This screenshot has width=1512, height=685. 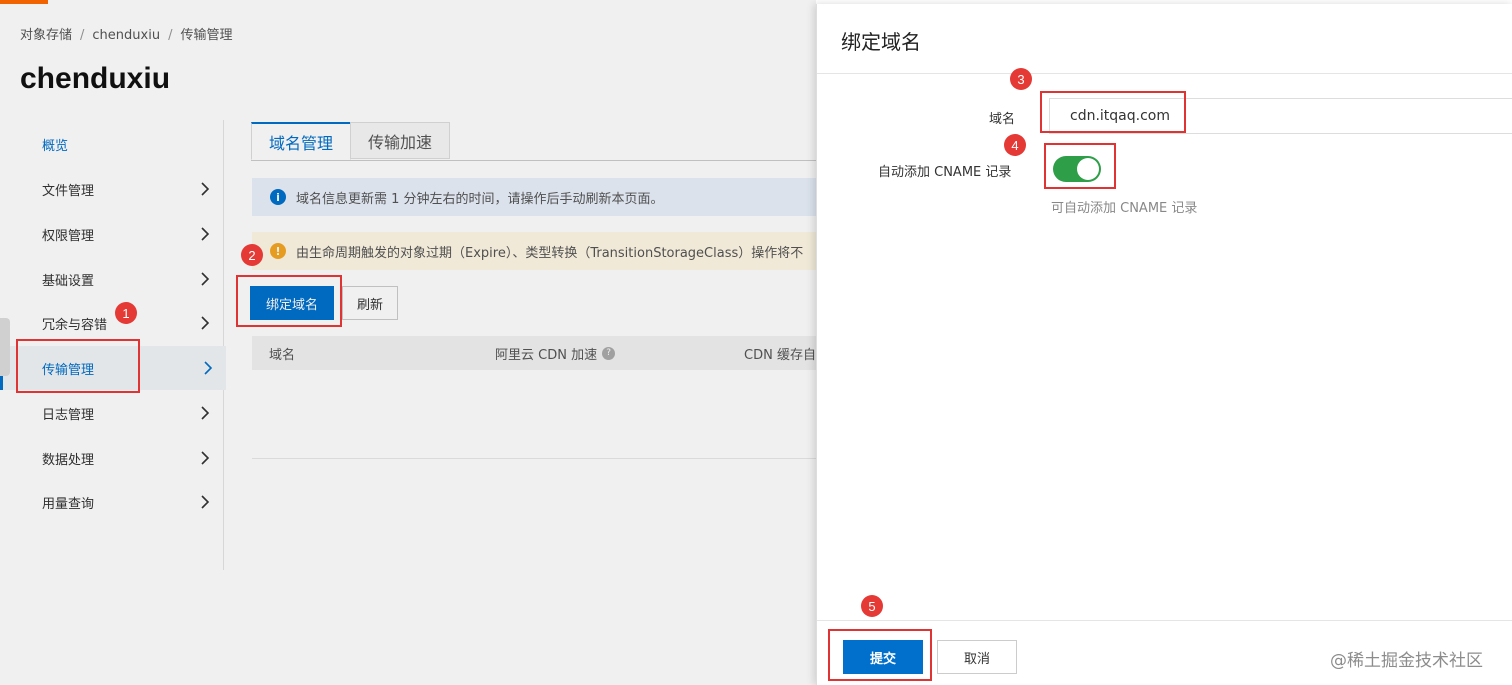 I want to click on toggle-knob, so click(x=1088, y=169).